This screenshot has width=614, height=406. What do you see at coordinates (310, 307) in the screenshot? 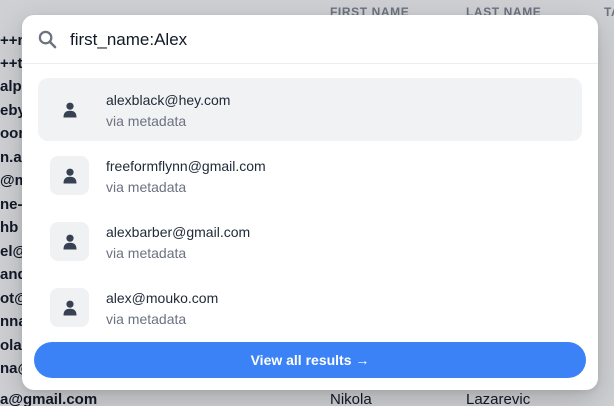
I see `result-item: alex@mouko.com via metadata` at bounding box center [310, 307].